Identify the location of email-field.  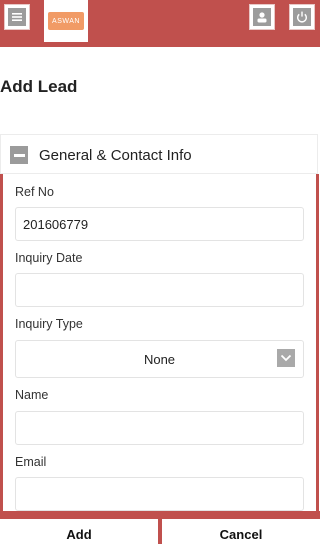
(159, 494).